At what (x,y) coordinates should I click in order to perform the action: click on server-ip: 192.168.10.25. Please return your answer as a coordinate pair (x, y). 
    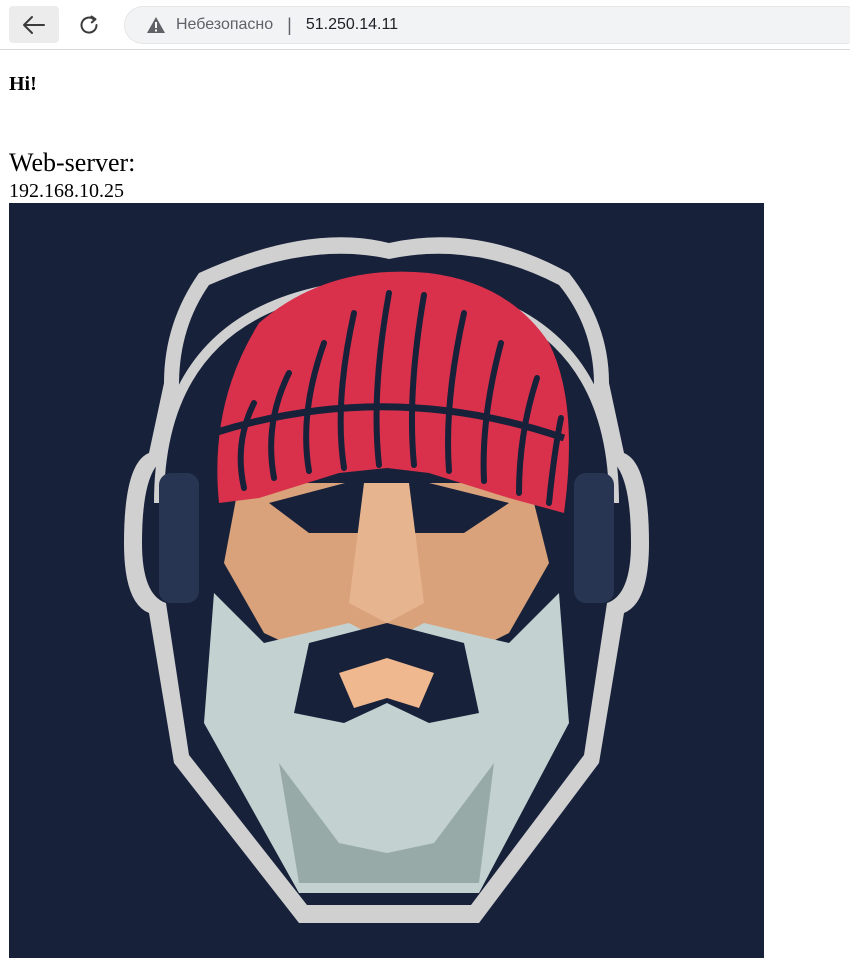
    Looking at the image, I should click on (66, 191).